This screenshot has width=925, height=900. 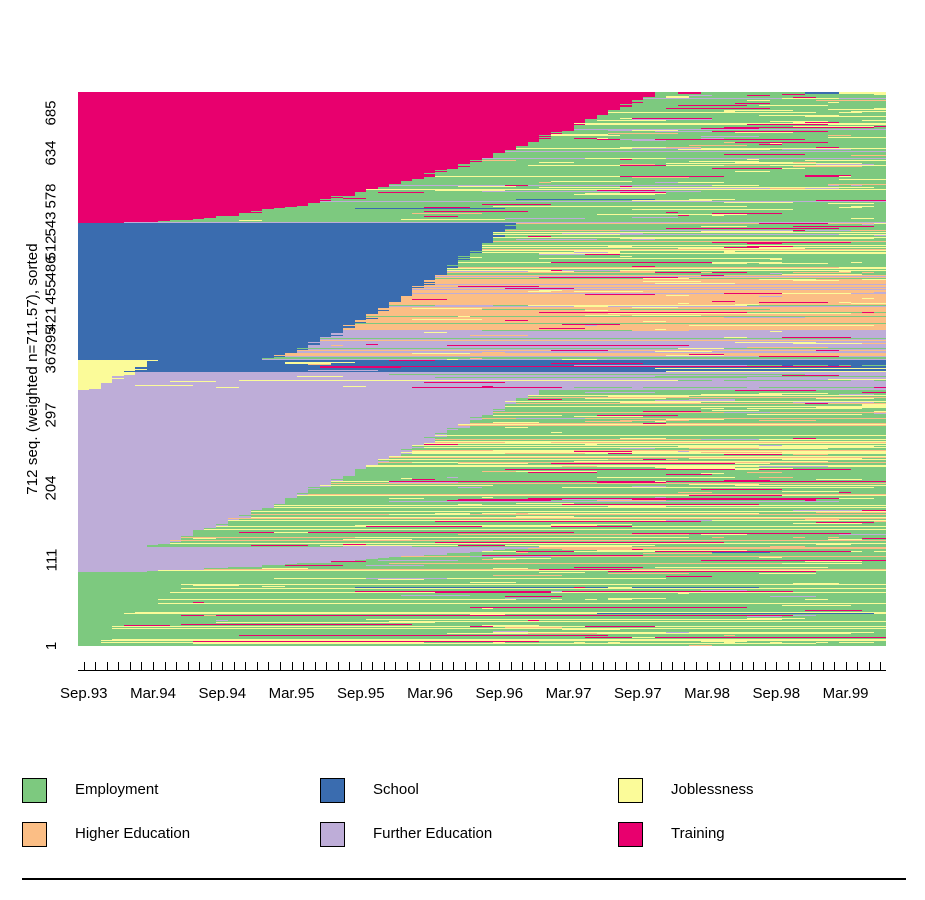 I want to click on y-axis-tick-labels: 1 111 204 297 367 395 421 455 486 512 543 578 634 685, so click(x=52, y=371).